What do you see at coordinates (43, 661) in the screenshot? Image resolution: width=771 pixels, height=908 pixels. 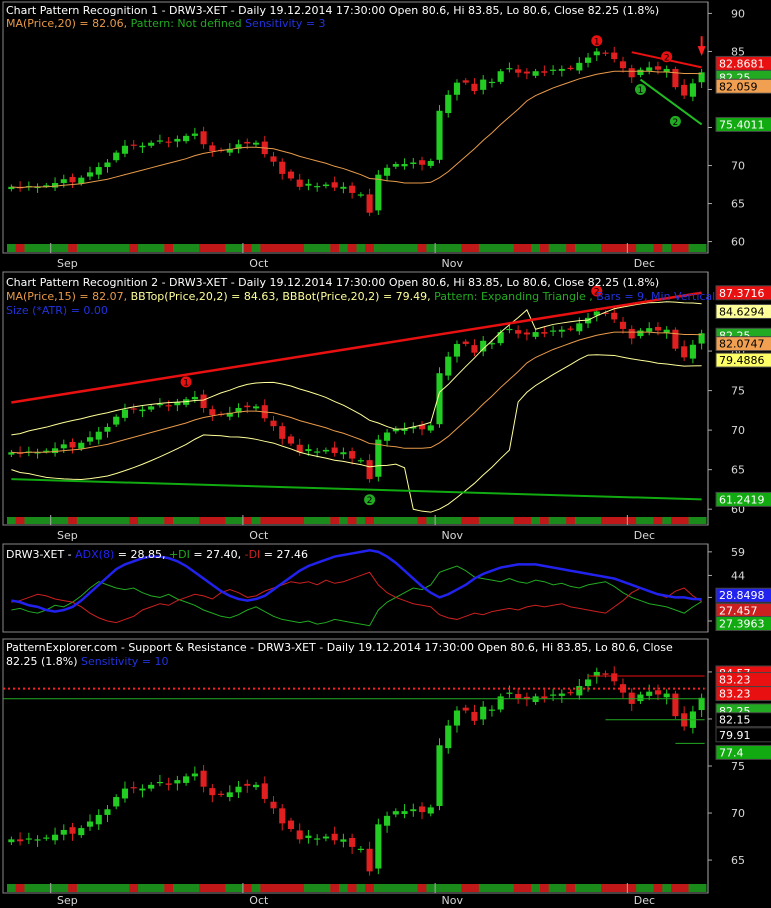 I see `legend-part: 82.25 (1.8%)` at bounding box center [43, 661].